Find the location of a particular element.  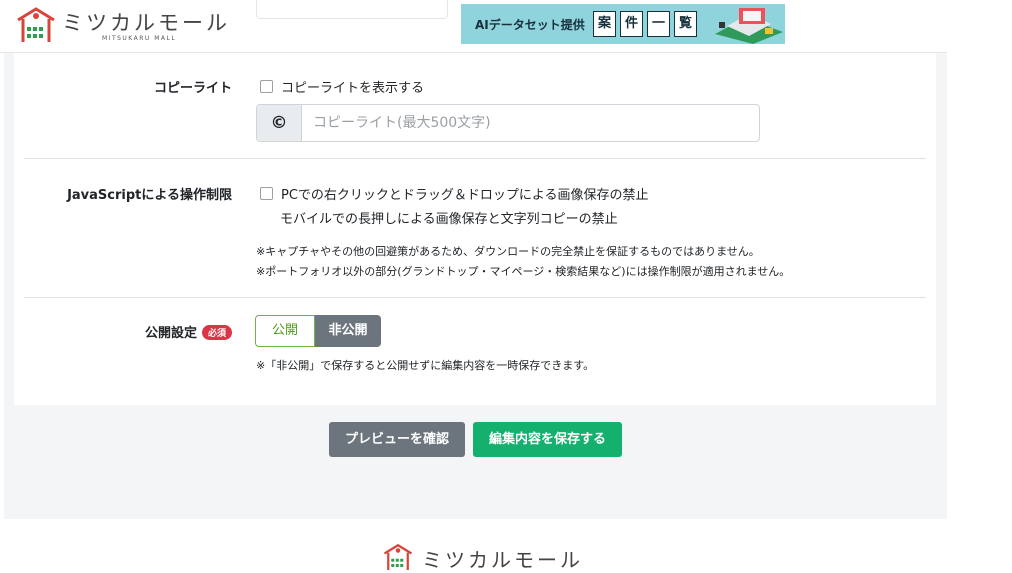

js-restriction-line2: モバイルでの長押しによる画像保存と文字列コピーの禁止 is located at coordinates (449, 219).